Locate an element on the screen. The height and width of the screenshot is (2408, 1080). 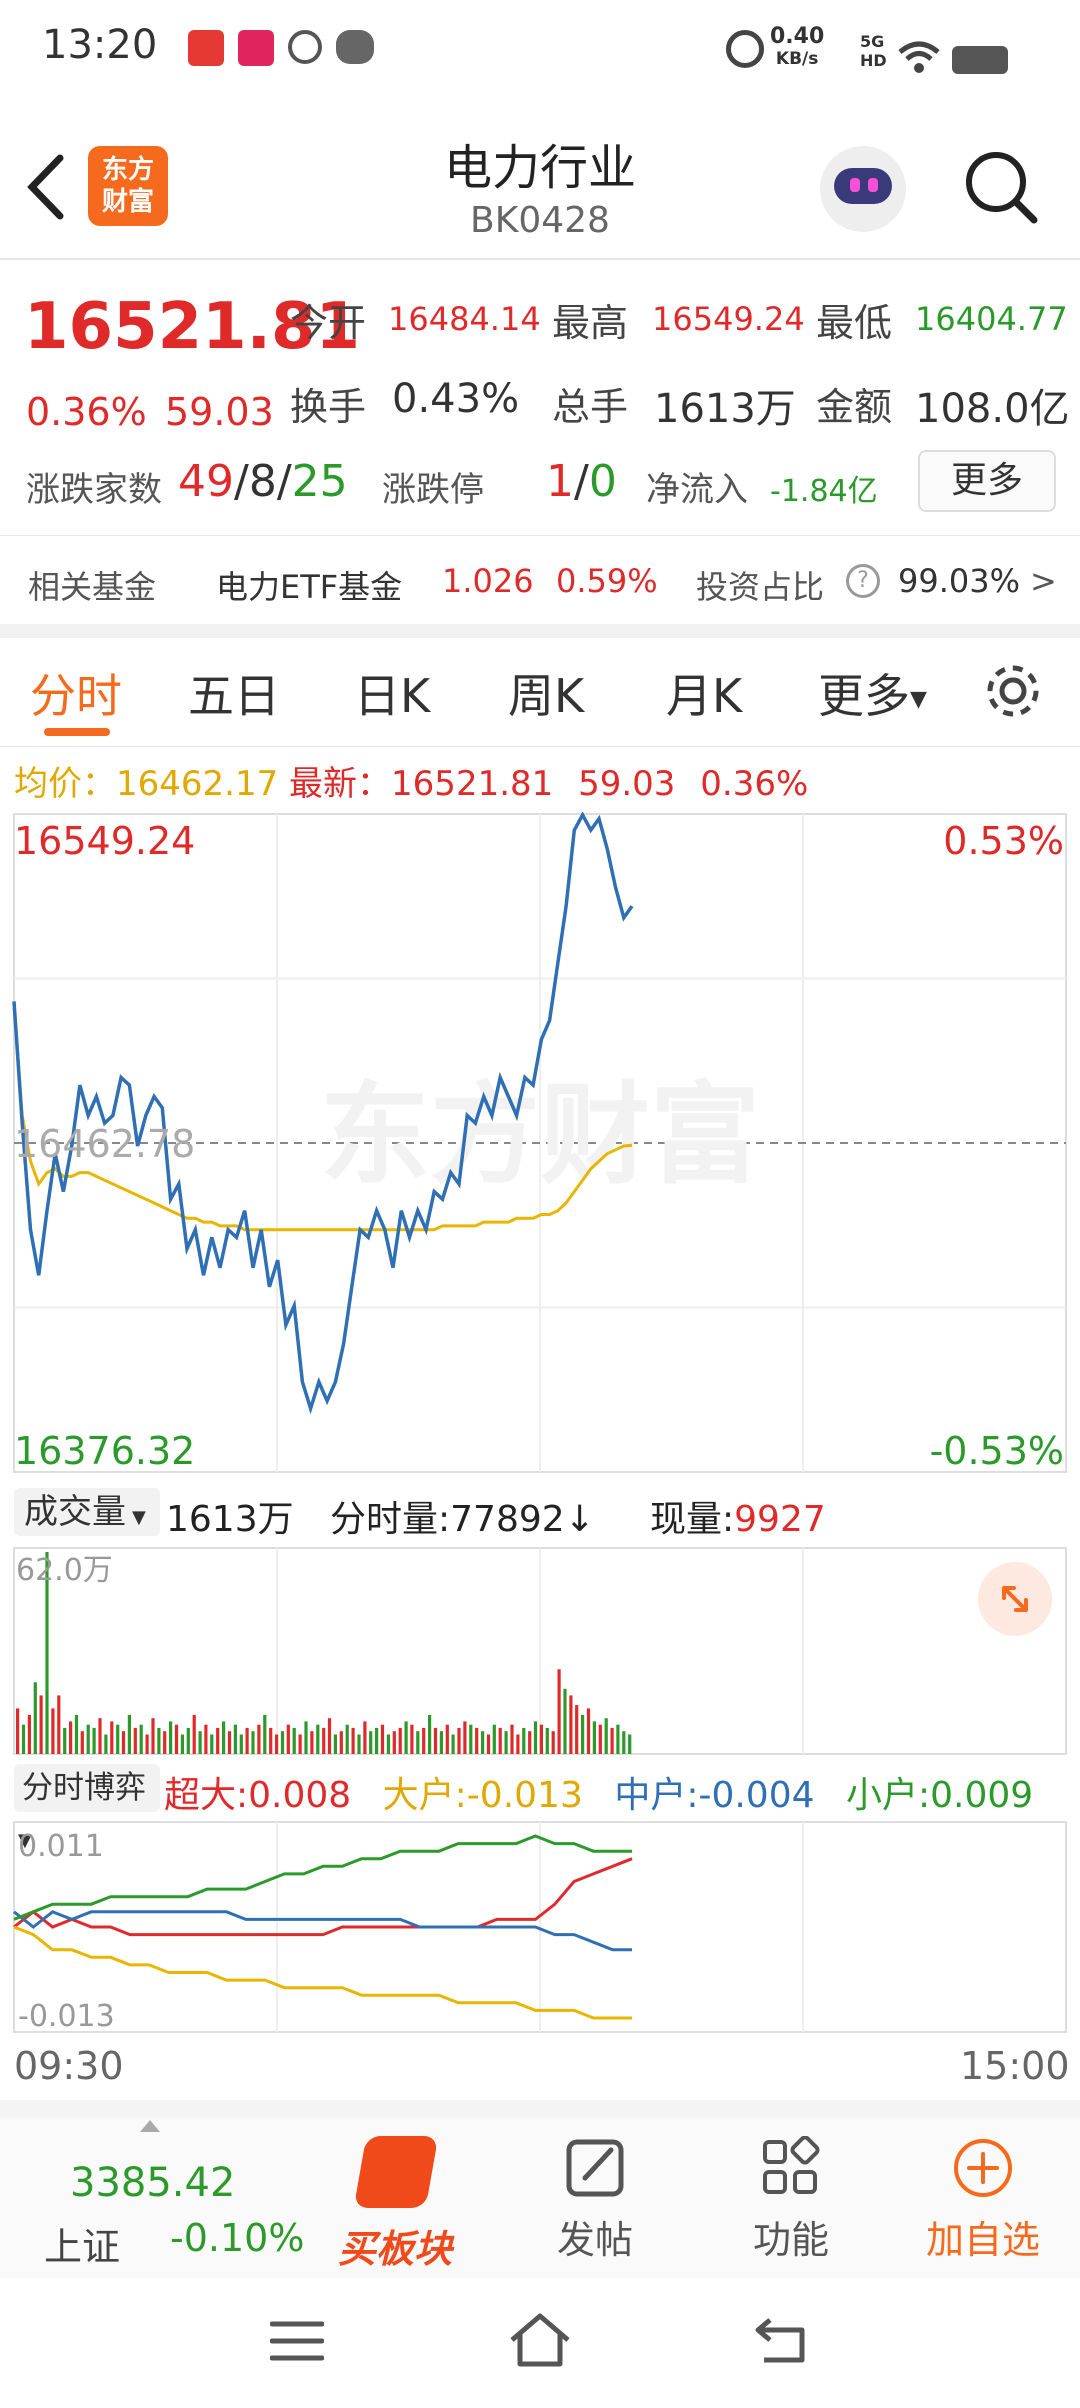
wifi-icon is located at coordinates (919, 57).